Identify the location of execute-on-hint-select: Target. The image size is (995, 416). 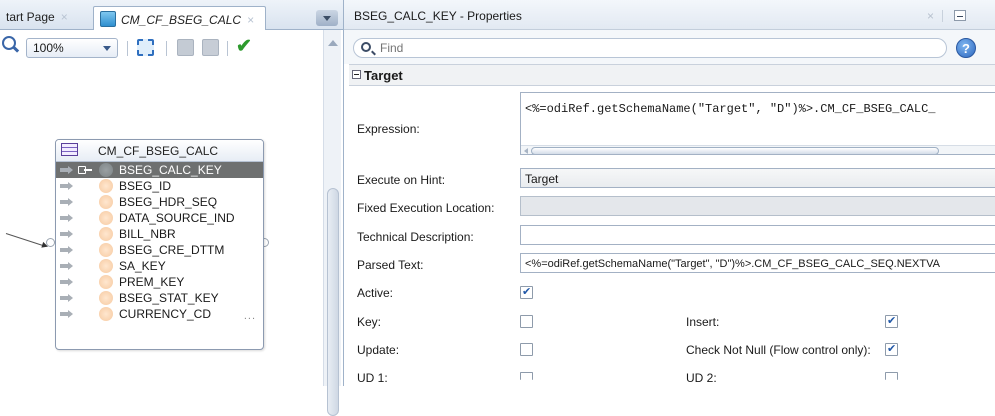
(757, 178).